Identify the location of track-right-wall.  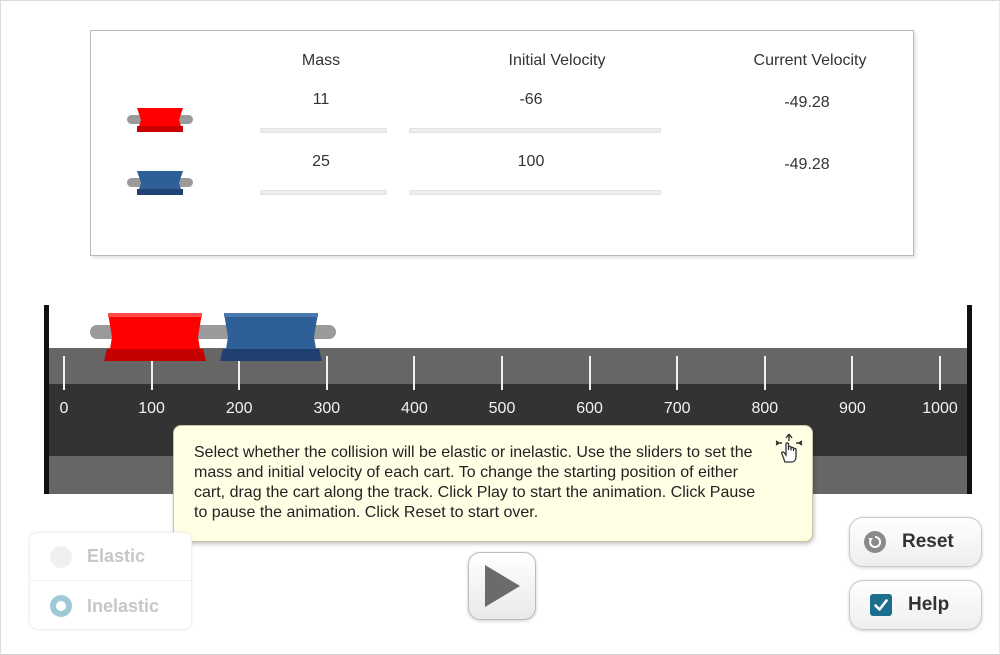
(969, 399).